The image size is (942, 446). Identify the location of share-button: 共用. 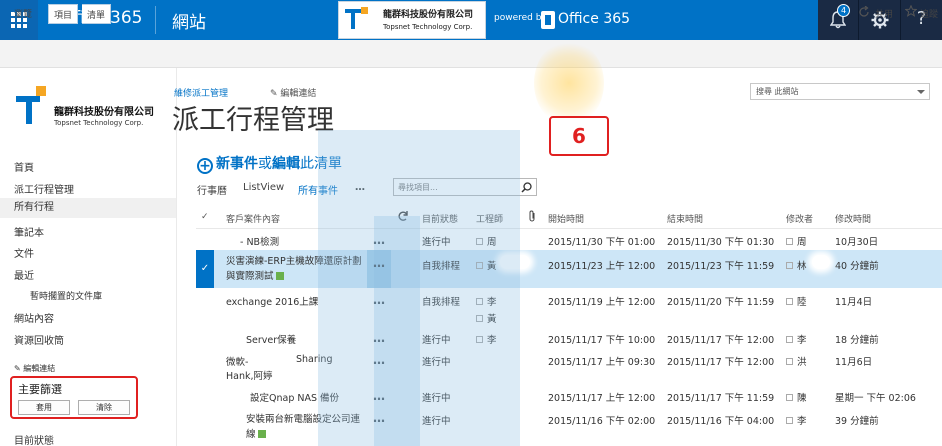
(884, 13).